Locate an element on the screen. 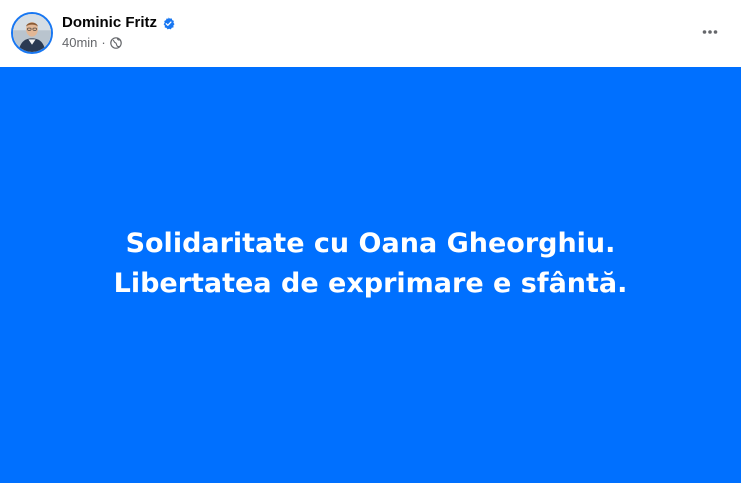 The width and height of the screenshot is (741, 483). post-text-line: Solidaritate cu Oana Gheorghiu. is located at coordinates (370, 243).